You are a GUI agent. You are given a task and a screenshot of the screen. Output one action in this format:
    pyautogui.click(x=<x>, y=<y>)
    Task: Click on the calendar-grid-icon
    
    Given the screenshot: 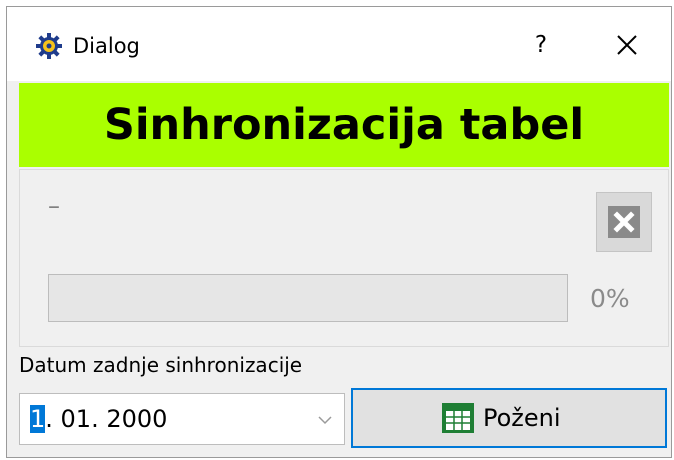 What is the action you would take?
    pyautogui.click(x=458, y=418)
    